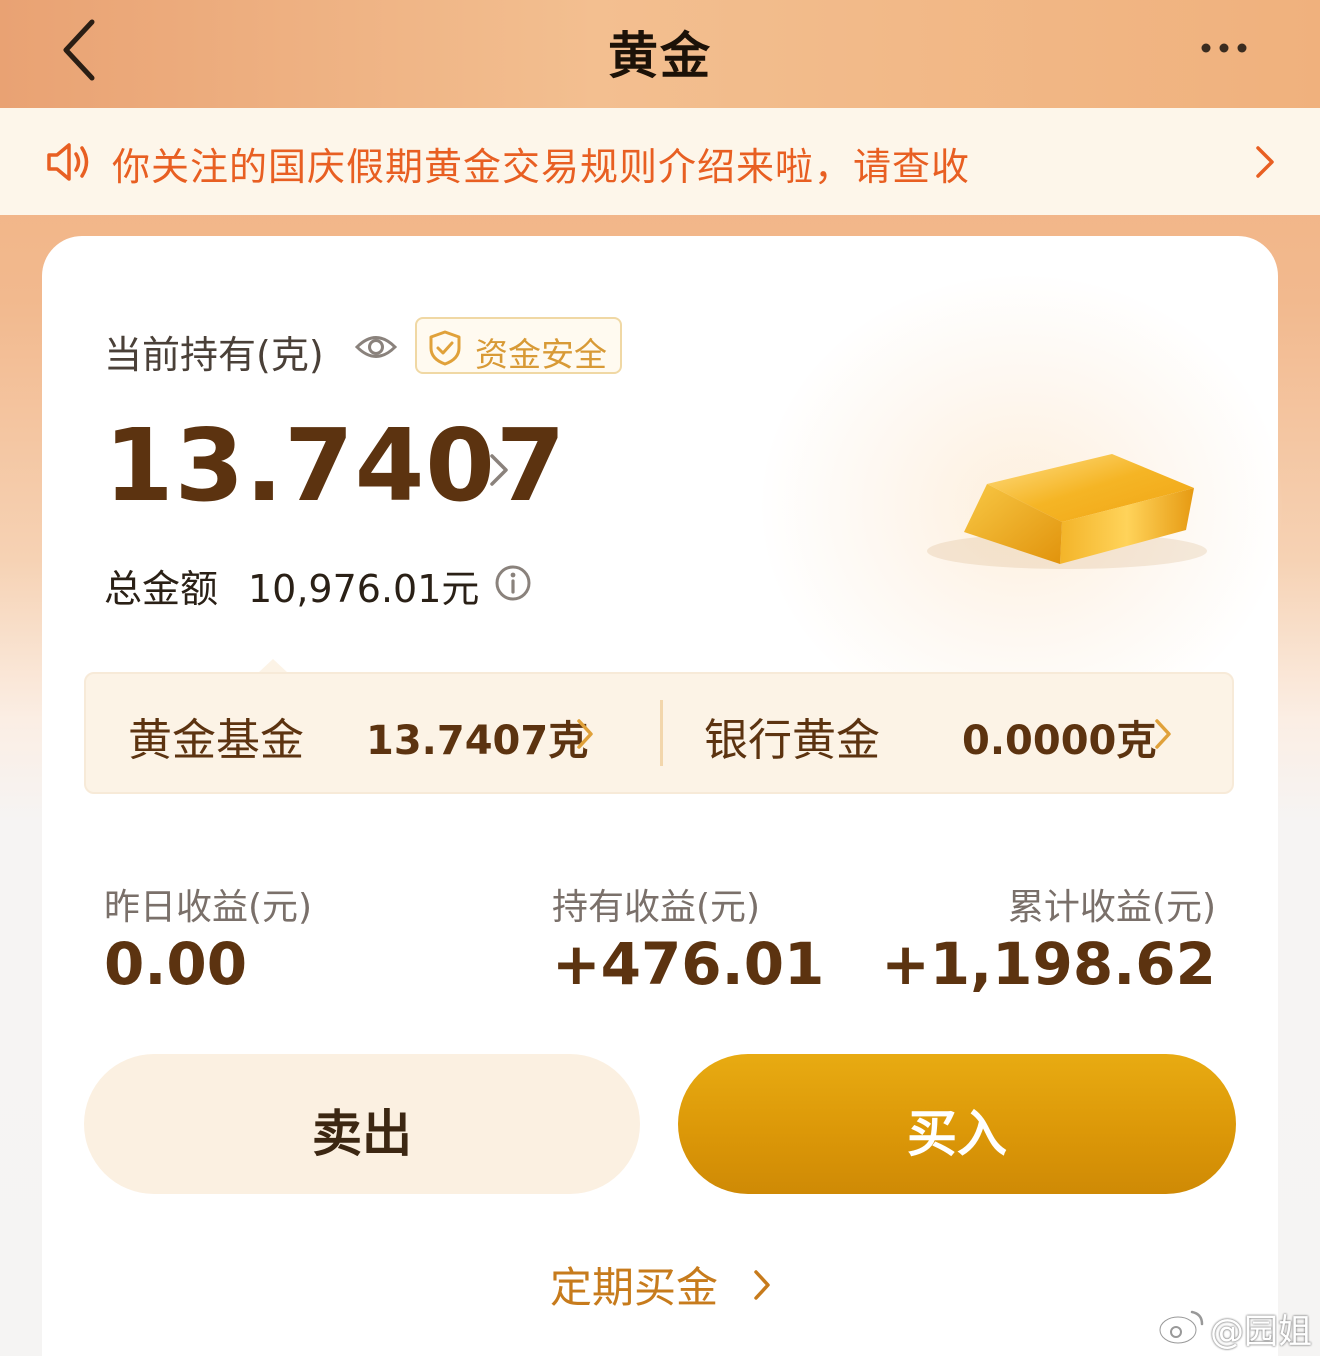  I want to click on stat-value-yesterday: 0.00, so click(176, 964).